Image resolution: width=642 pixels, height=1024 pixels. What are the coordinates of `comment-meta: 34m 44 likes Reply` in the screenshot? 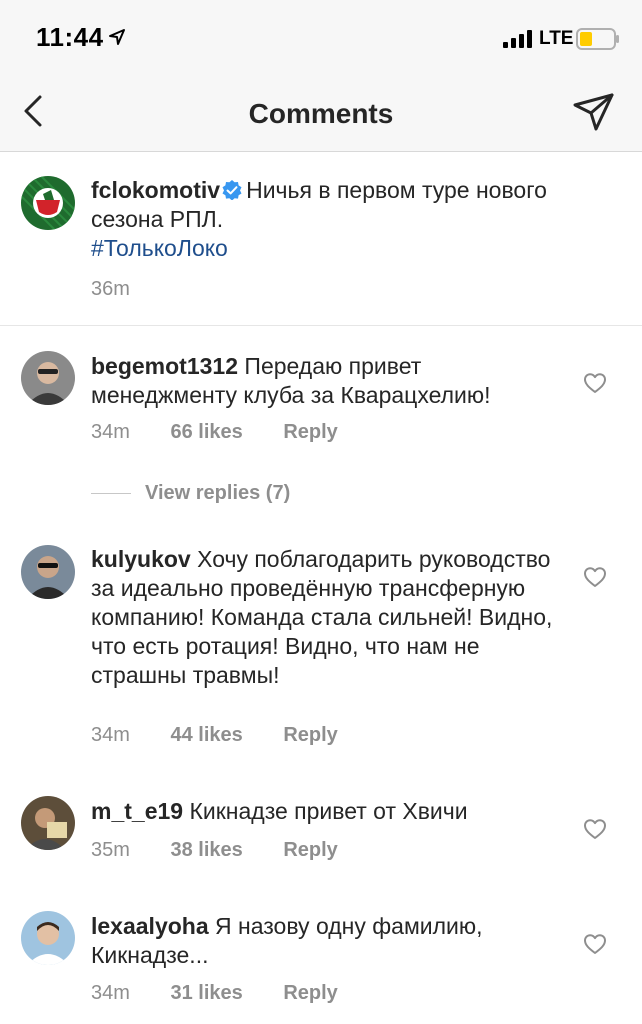 It's located at (232, 735).